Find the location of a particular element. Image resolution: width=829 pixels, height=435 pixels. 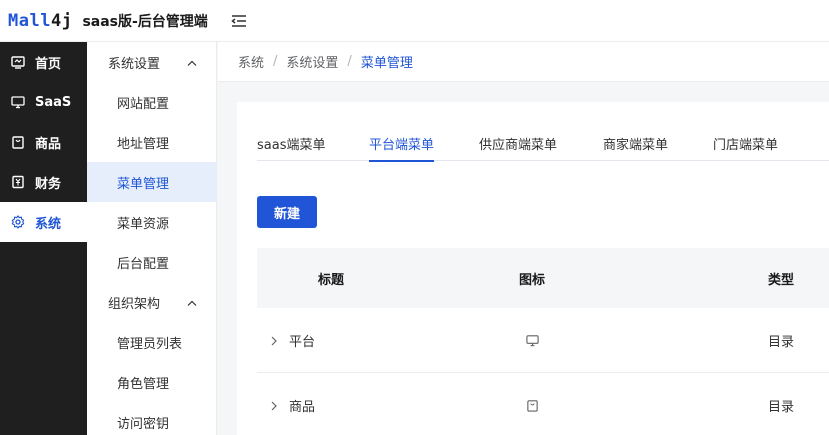

submenu-item-menu-management: 菜单管理 is located at coordinates (152, 182).